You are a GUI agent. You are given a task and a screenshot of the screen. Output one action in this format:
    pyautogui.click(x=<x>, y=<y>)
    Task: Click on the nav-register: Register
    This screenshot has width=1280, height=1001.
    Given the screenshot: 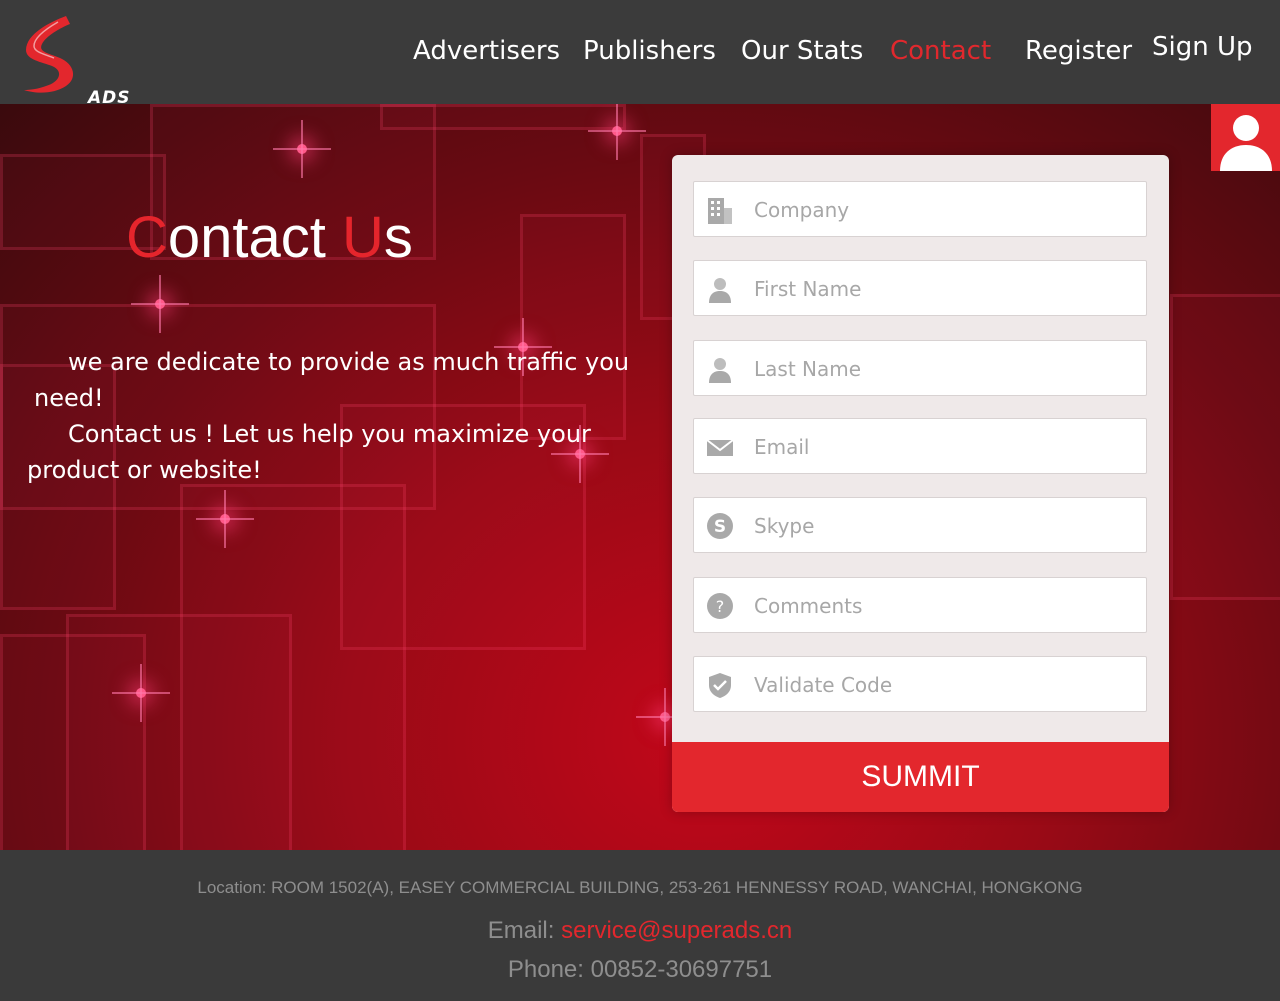 What is the action you would take?
    pyautogui.click(x=1078, y=51)
    